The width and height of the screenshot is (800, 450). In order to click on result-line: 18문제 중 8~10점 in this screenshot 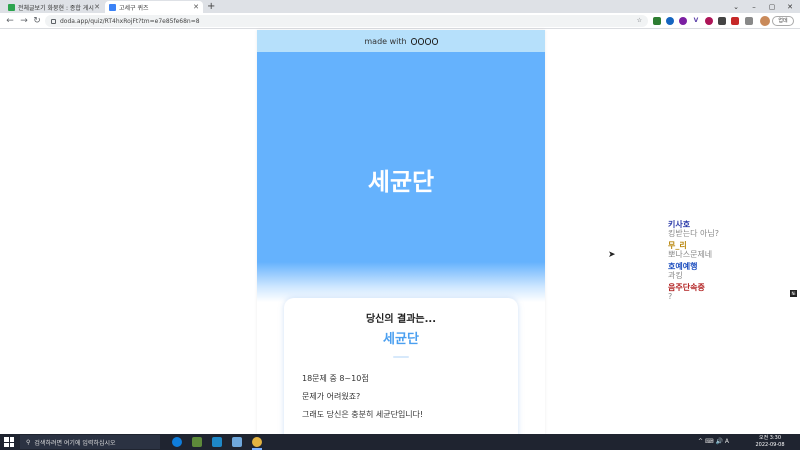, I will do `click(335, 378)`.